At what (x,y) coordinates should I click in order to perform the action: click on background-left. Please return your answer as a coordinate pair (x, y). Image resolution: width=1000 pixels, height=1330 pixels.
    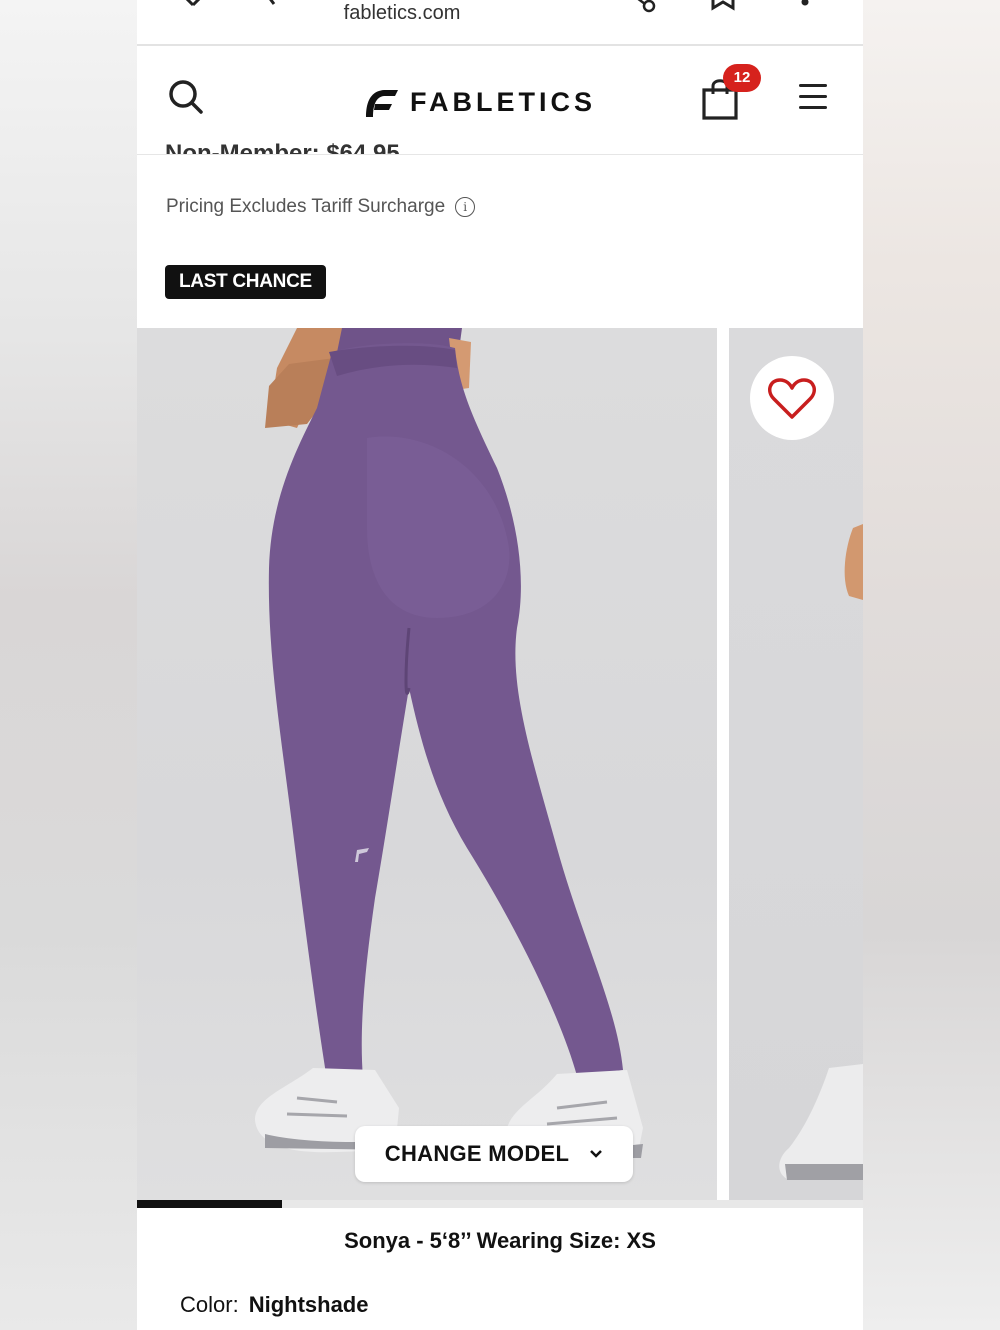
    Looking at the image, I should click on (68, 665).